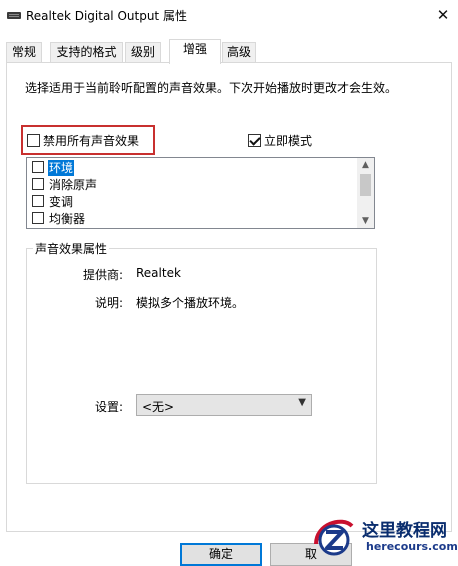 The image size is (458, 566). I want to click on speaker-icon, so click(14, 15).